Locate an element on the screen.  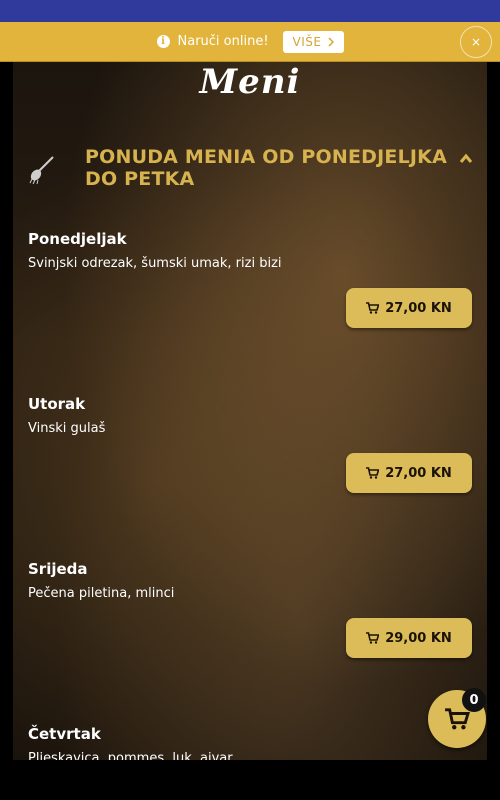
banner-text: Naruči online! is located at coordinates (223, 41).